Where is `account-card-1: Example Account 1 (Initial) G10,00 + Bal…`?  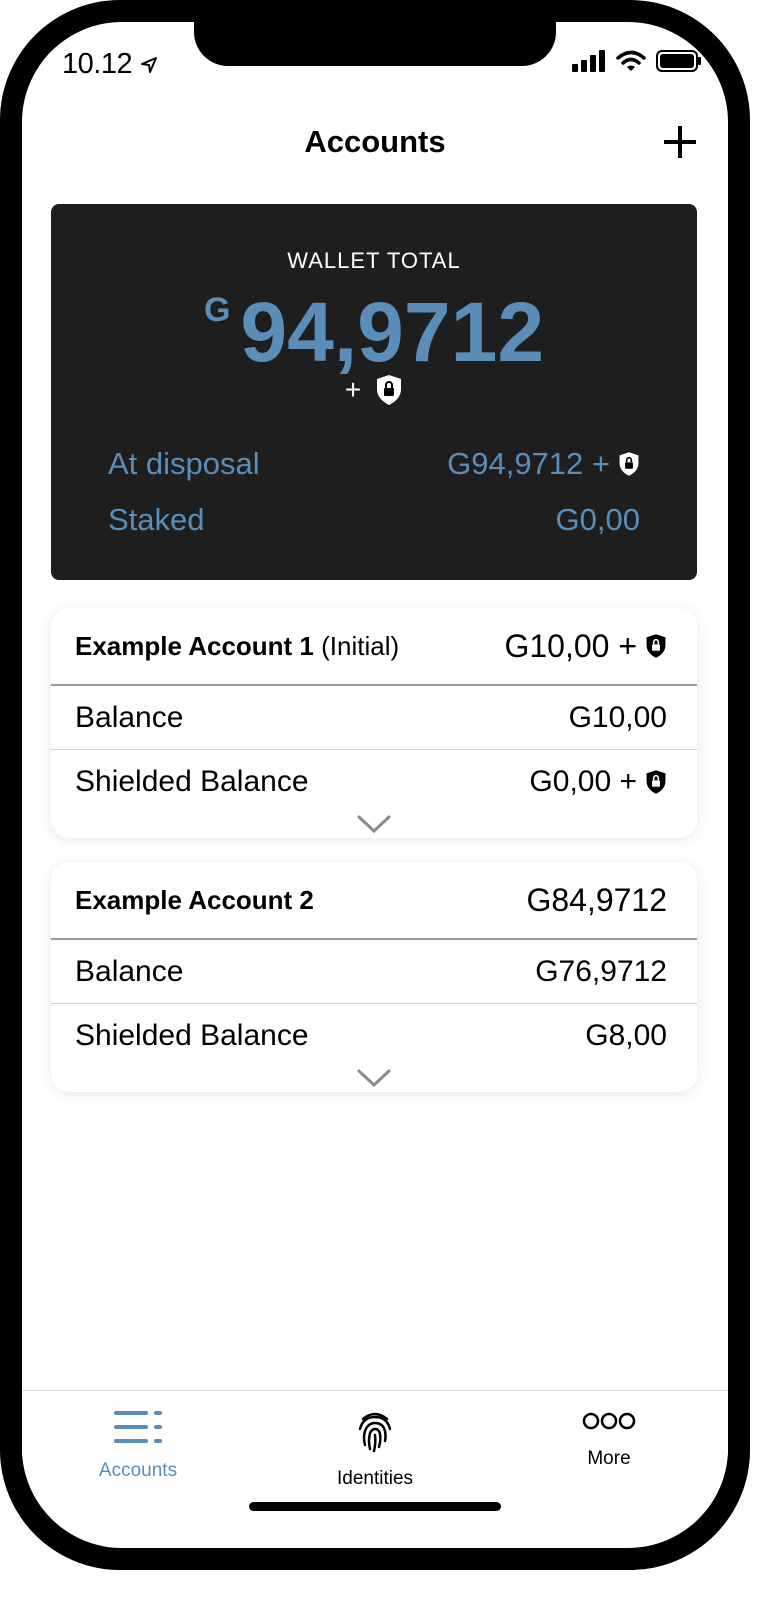
account-card-1: Example Account 1 (Initial) G10,00 + Bal… is located at coordinates (374, 723).